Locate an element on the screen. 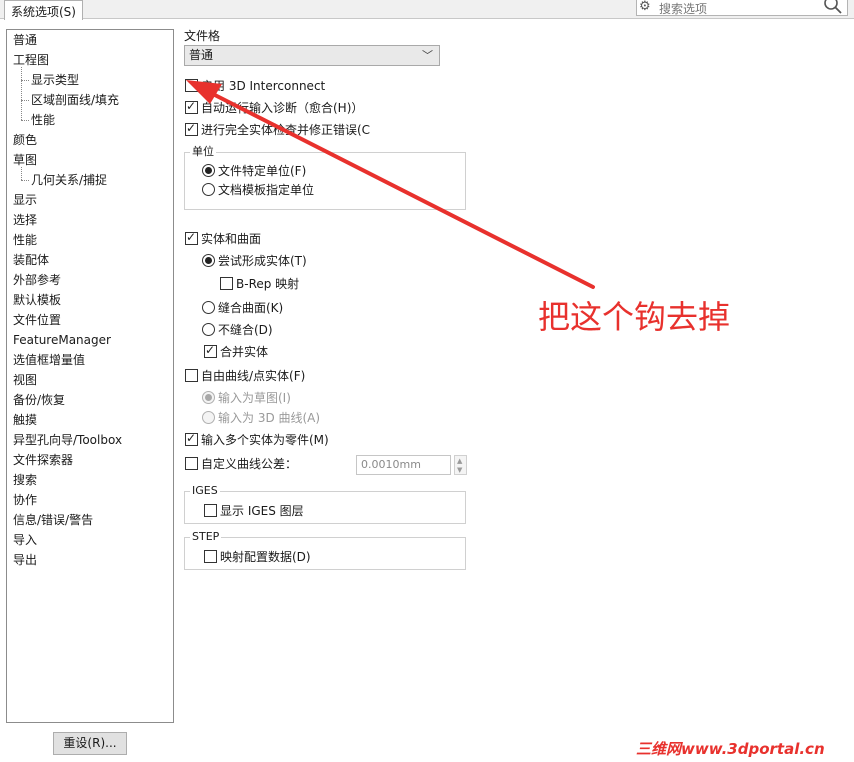  annotation-text: 把这个钩去掉 is located at coordinates (634, 317).